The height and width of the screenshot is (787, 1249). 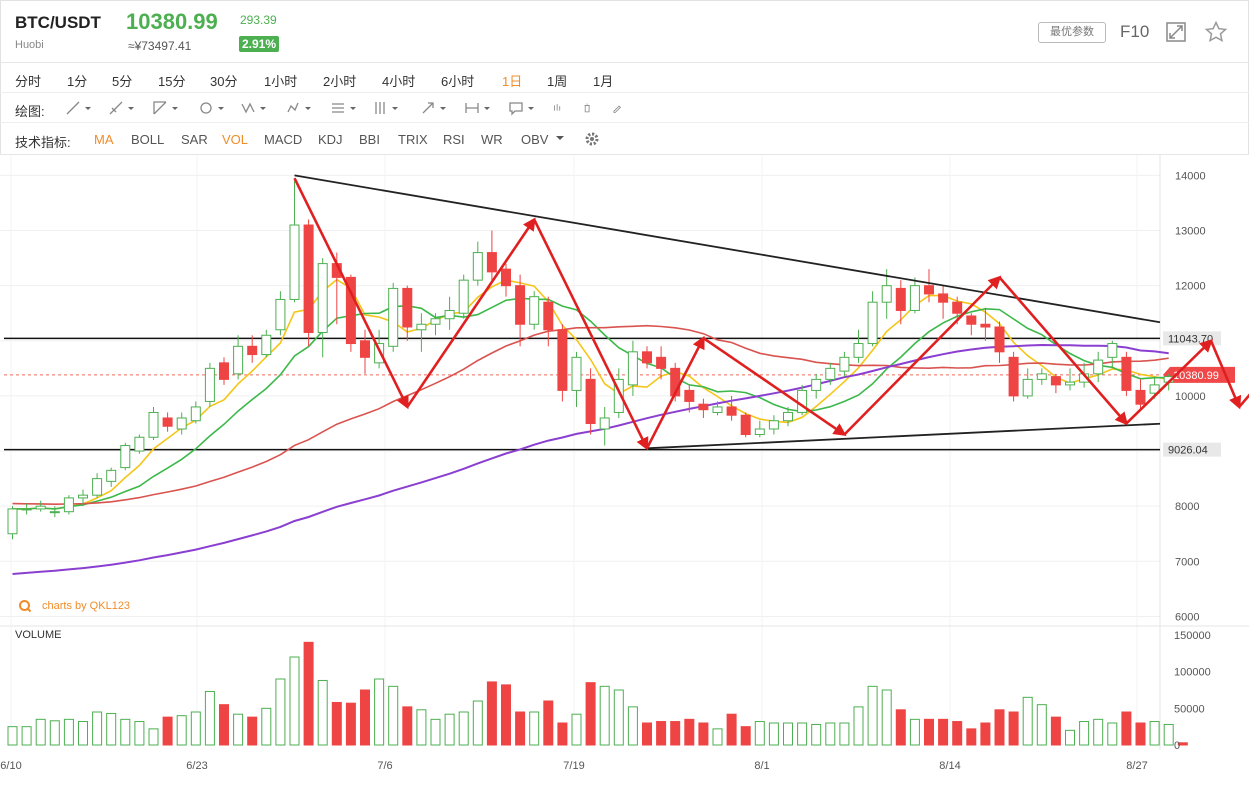 I want to click on price-tick-label: 8000, so click(x=1187, y=507).